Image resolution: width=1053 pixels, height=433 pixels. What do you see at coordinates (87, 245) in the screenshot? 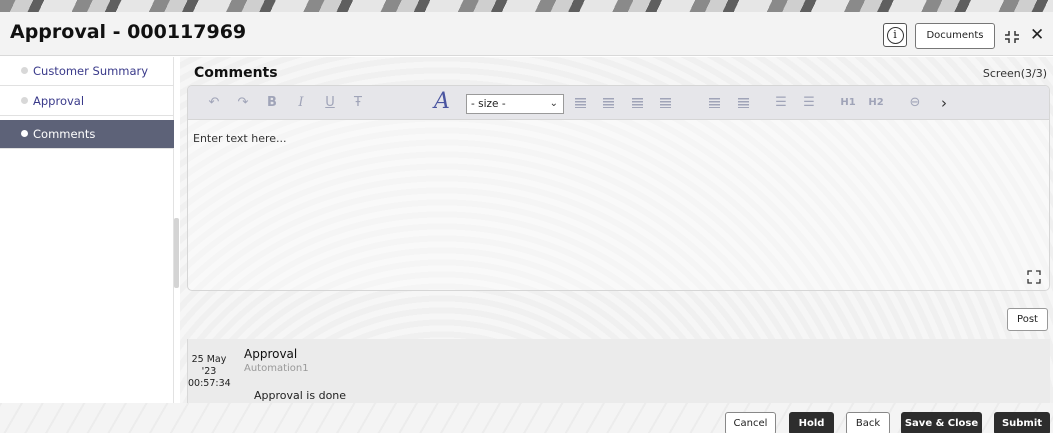
I see `sidebar: Customer Summary Approval Comments` at bounding box center [87, 245].